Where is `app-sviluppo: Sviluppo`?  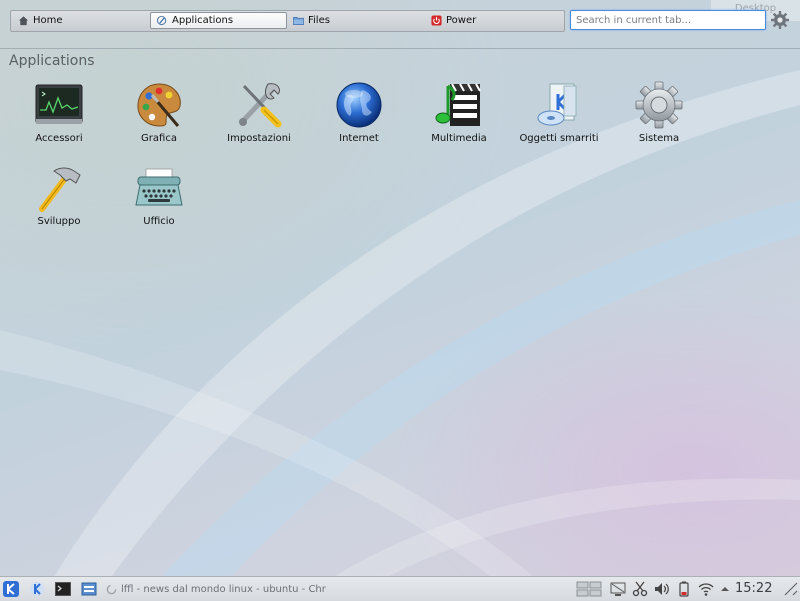 app-sviluppo: Sviluppo is located at coordinates (59, 202).